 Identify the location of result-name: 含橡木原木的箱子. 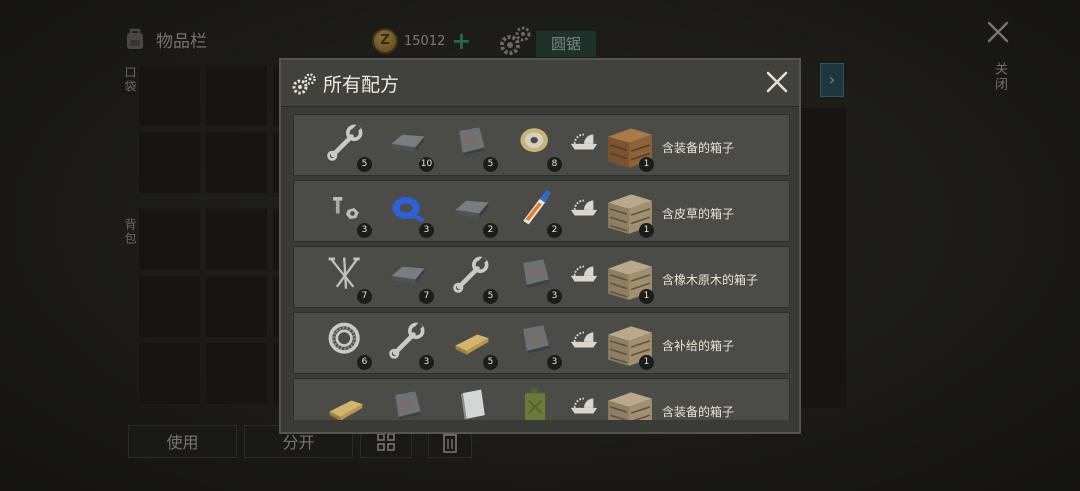
(710, 280).